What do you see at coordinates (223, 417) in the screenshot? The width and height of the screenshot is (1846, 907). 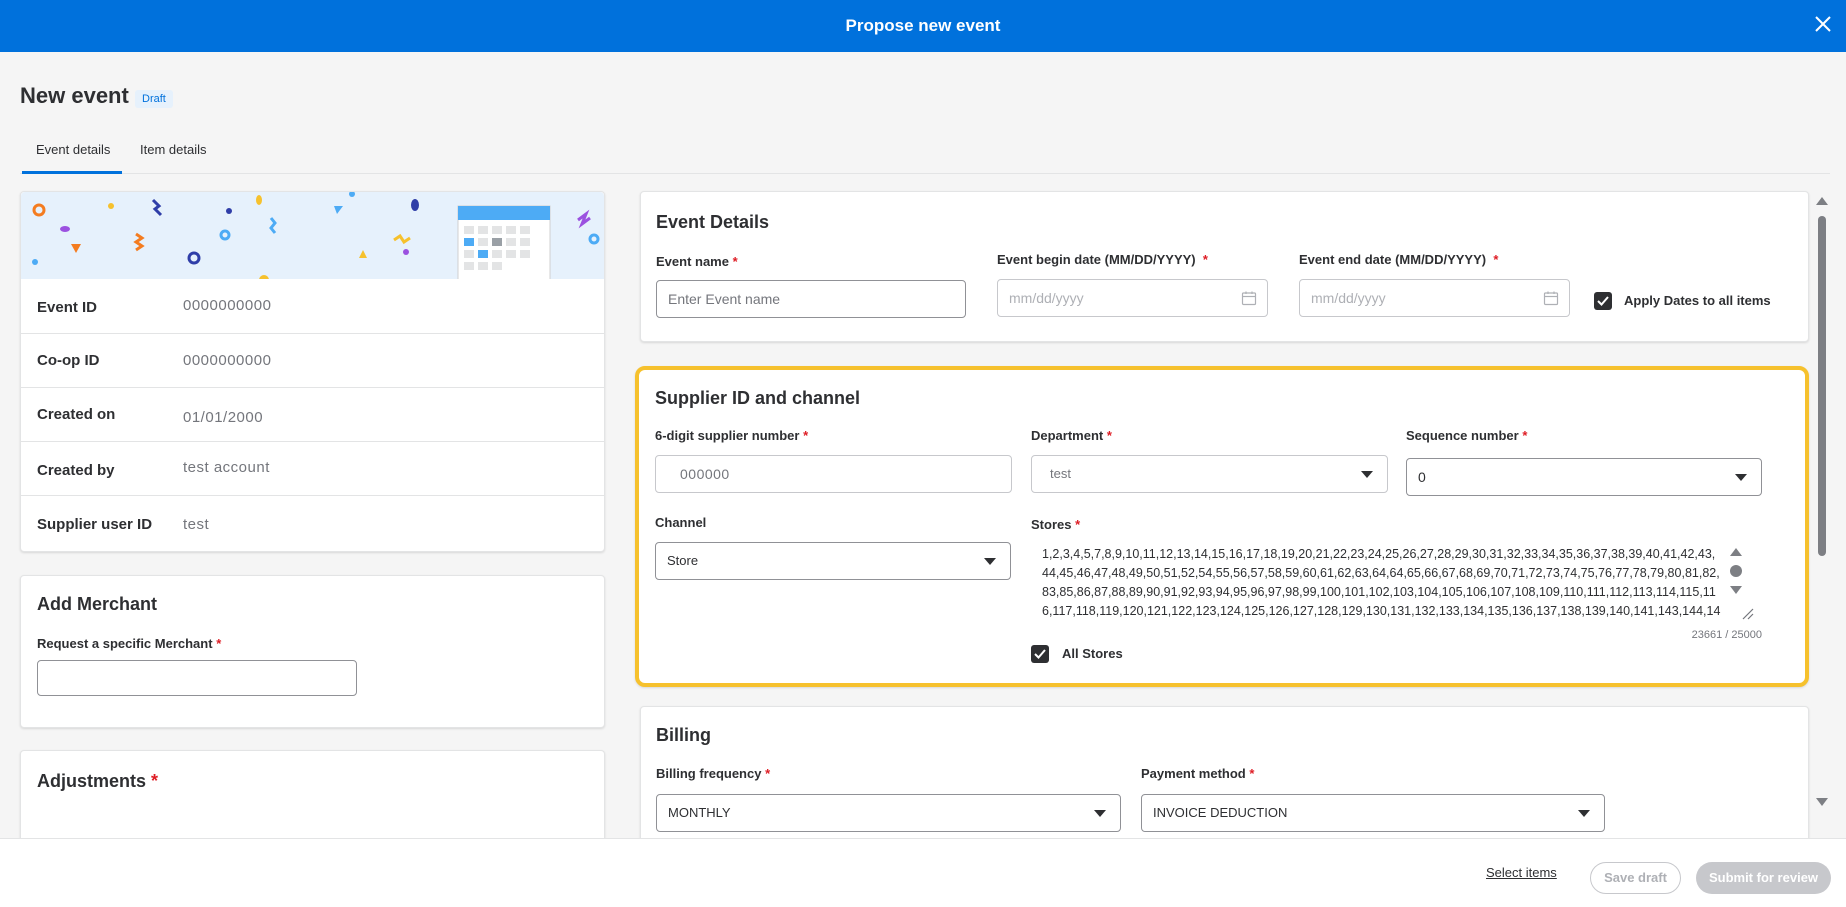 I see `summary-value: 01/01/2000` at bounding box center [223, 417].